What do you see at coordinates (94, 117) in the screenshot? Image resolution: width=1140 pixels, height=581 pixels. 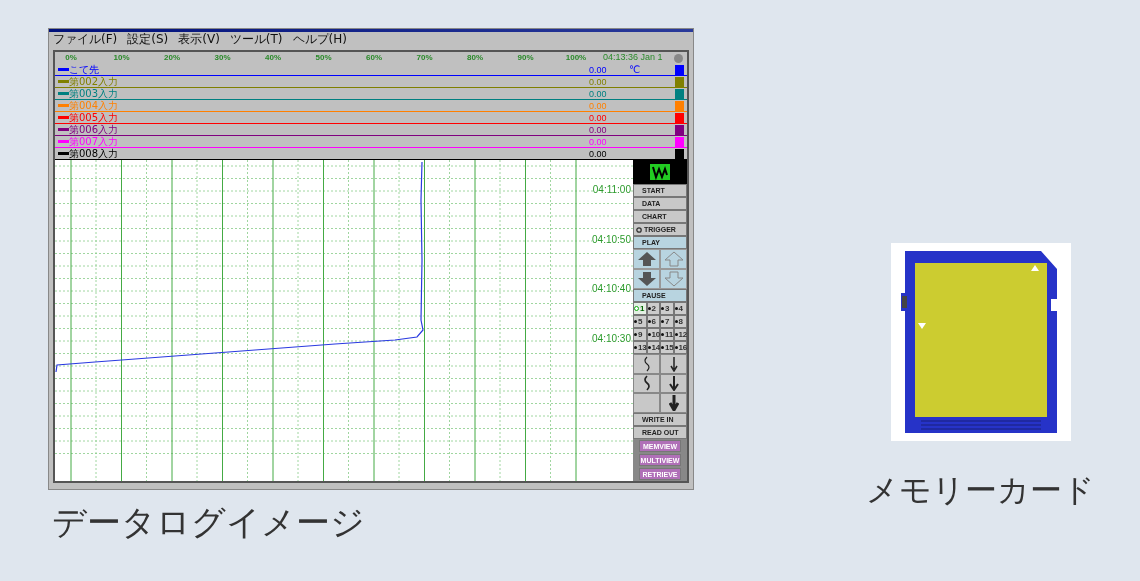 I see `channel-name: 第005入力` at bounding box center [94, 117].